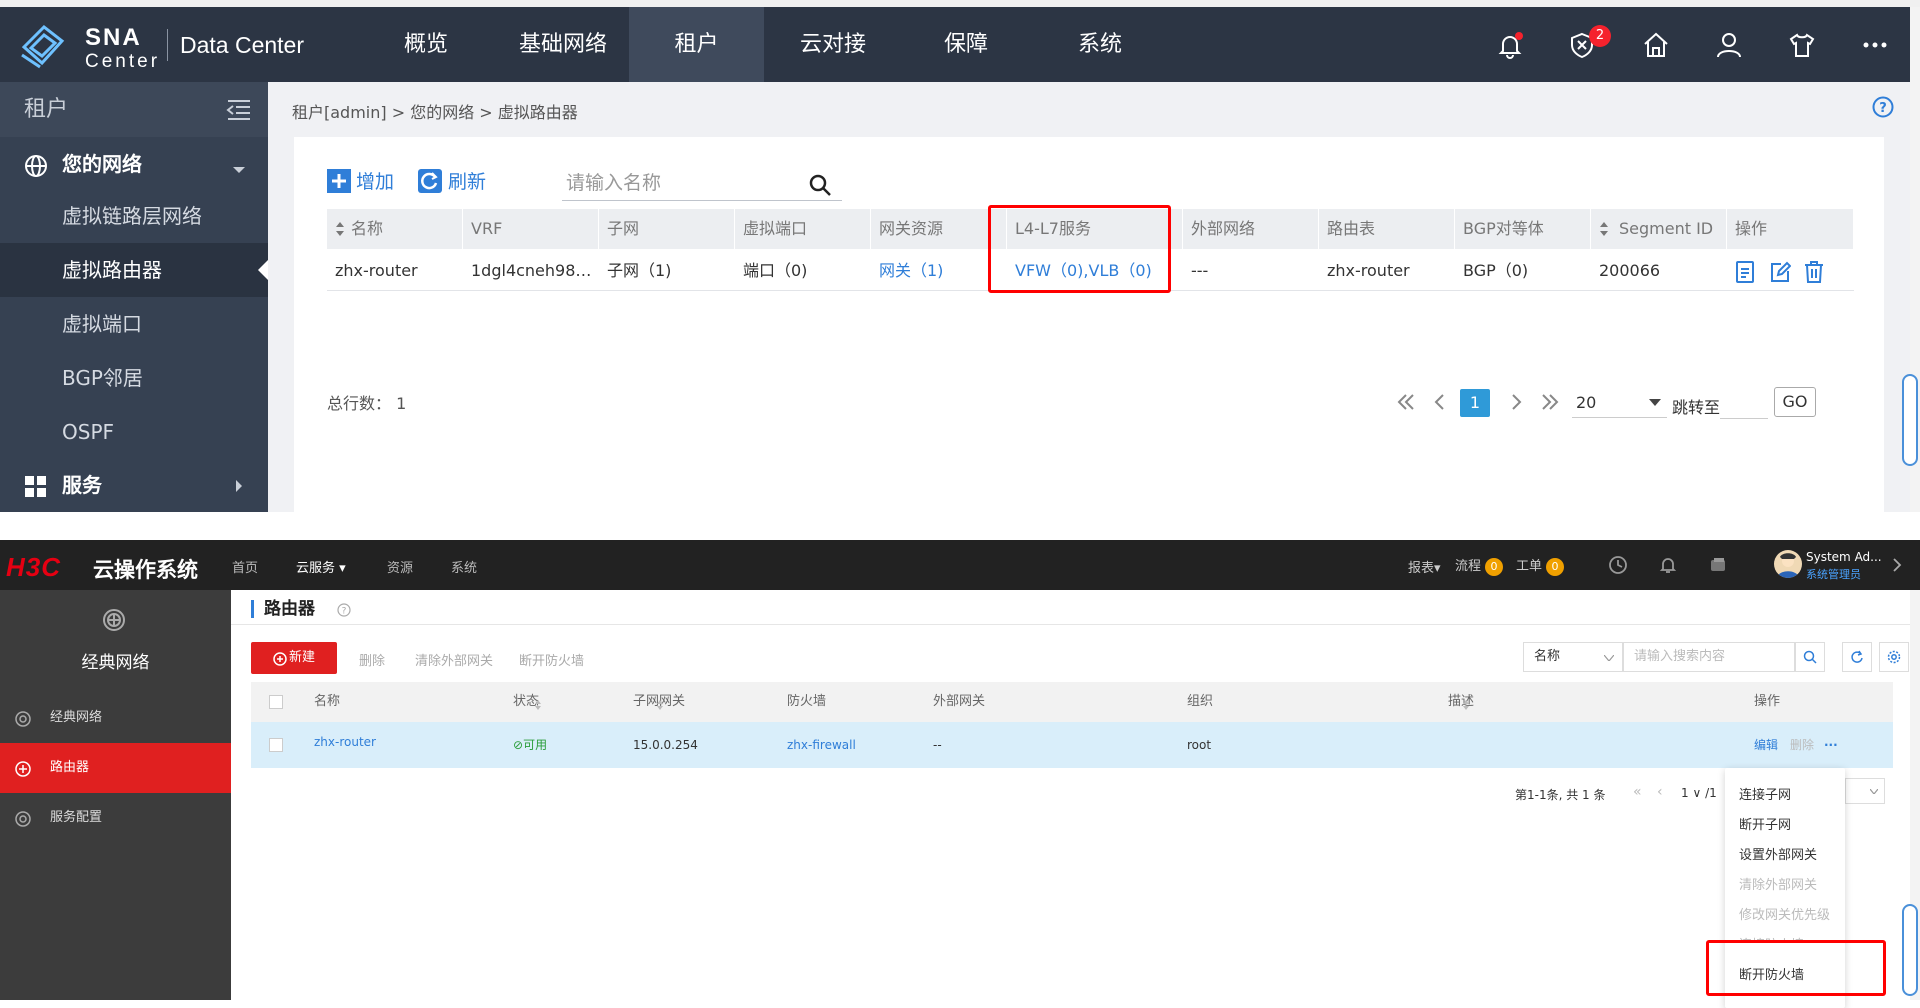 This screenshot has height=1008, width=1920. I want to click on user-icon, so click(1729, 45).